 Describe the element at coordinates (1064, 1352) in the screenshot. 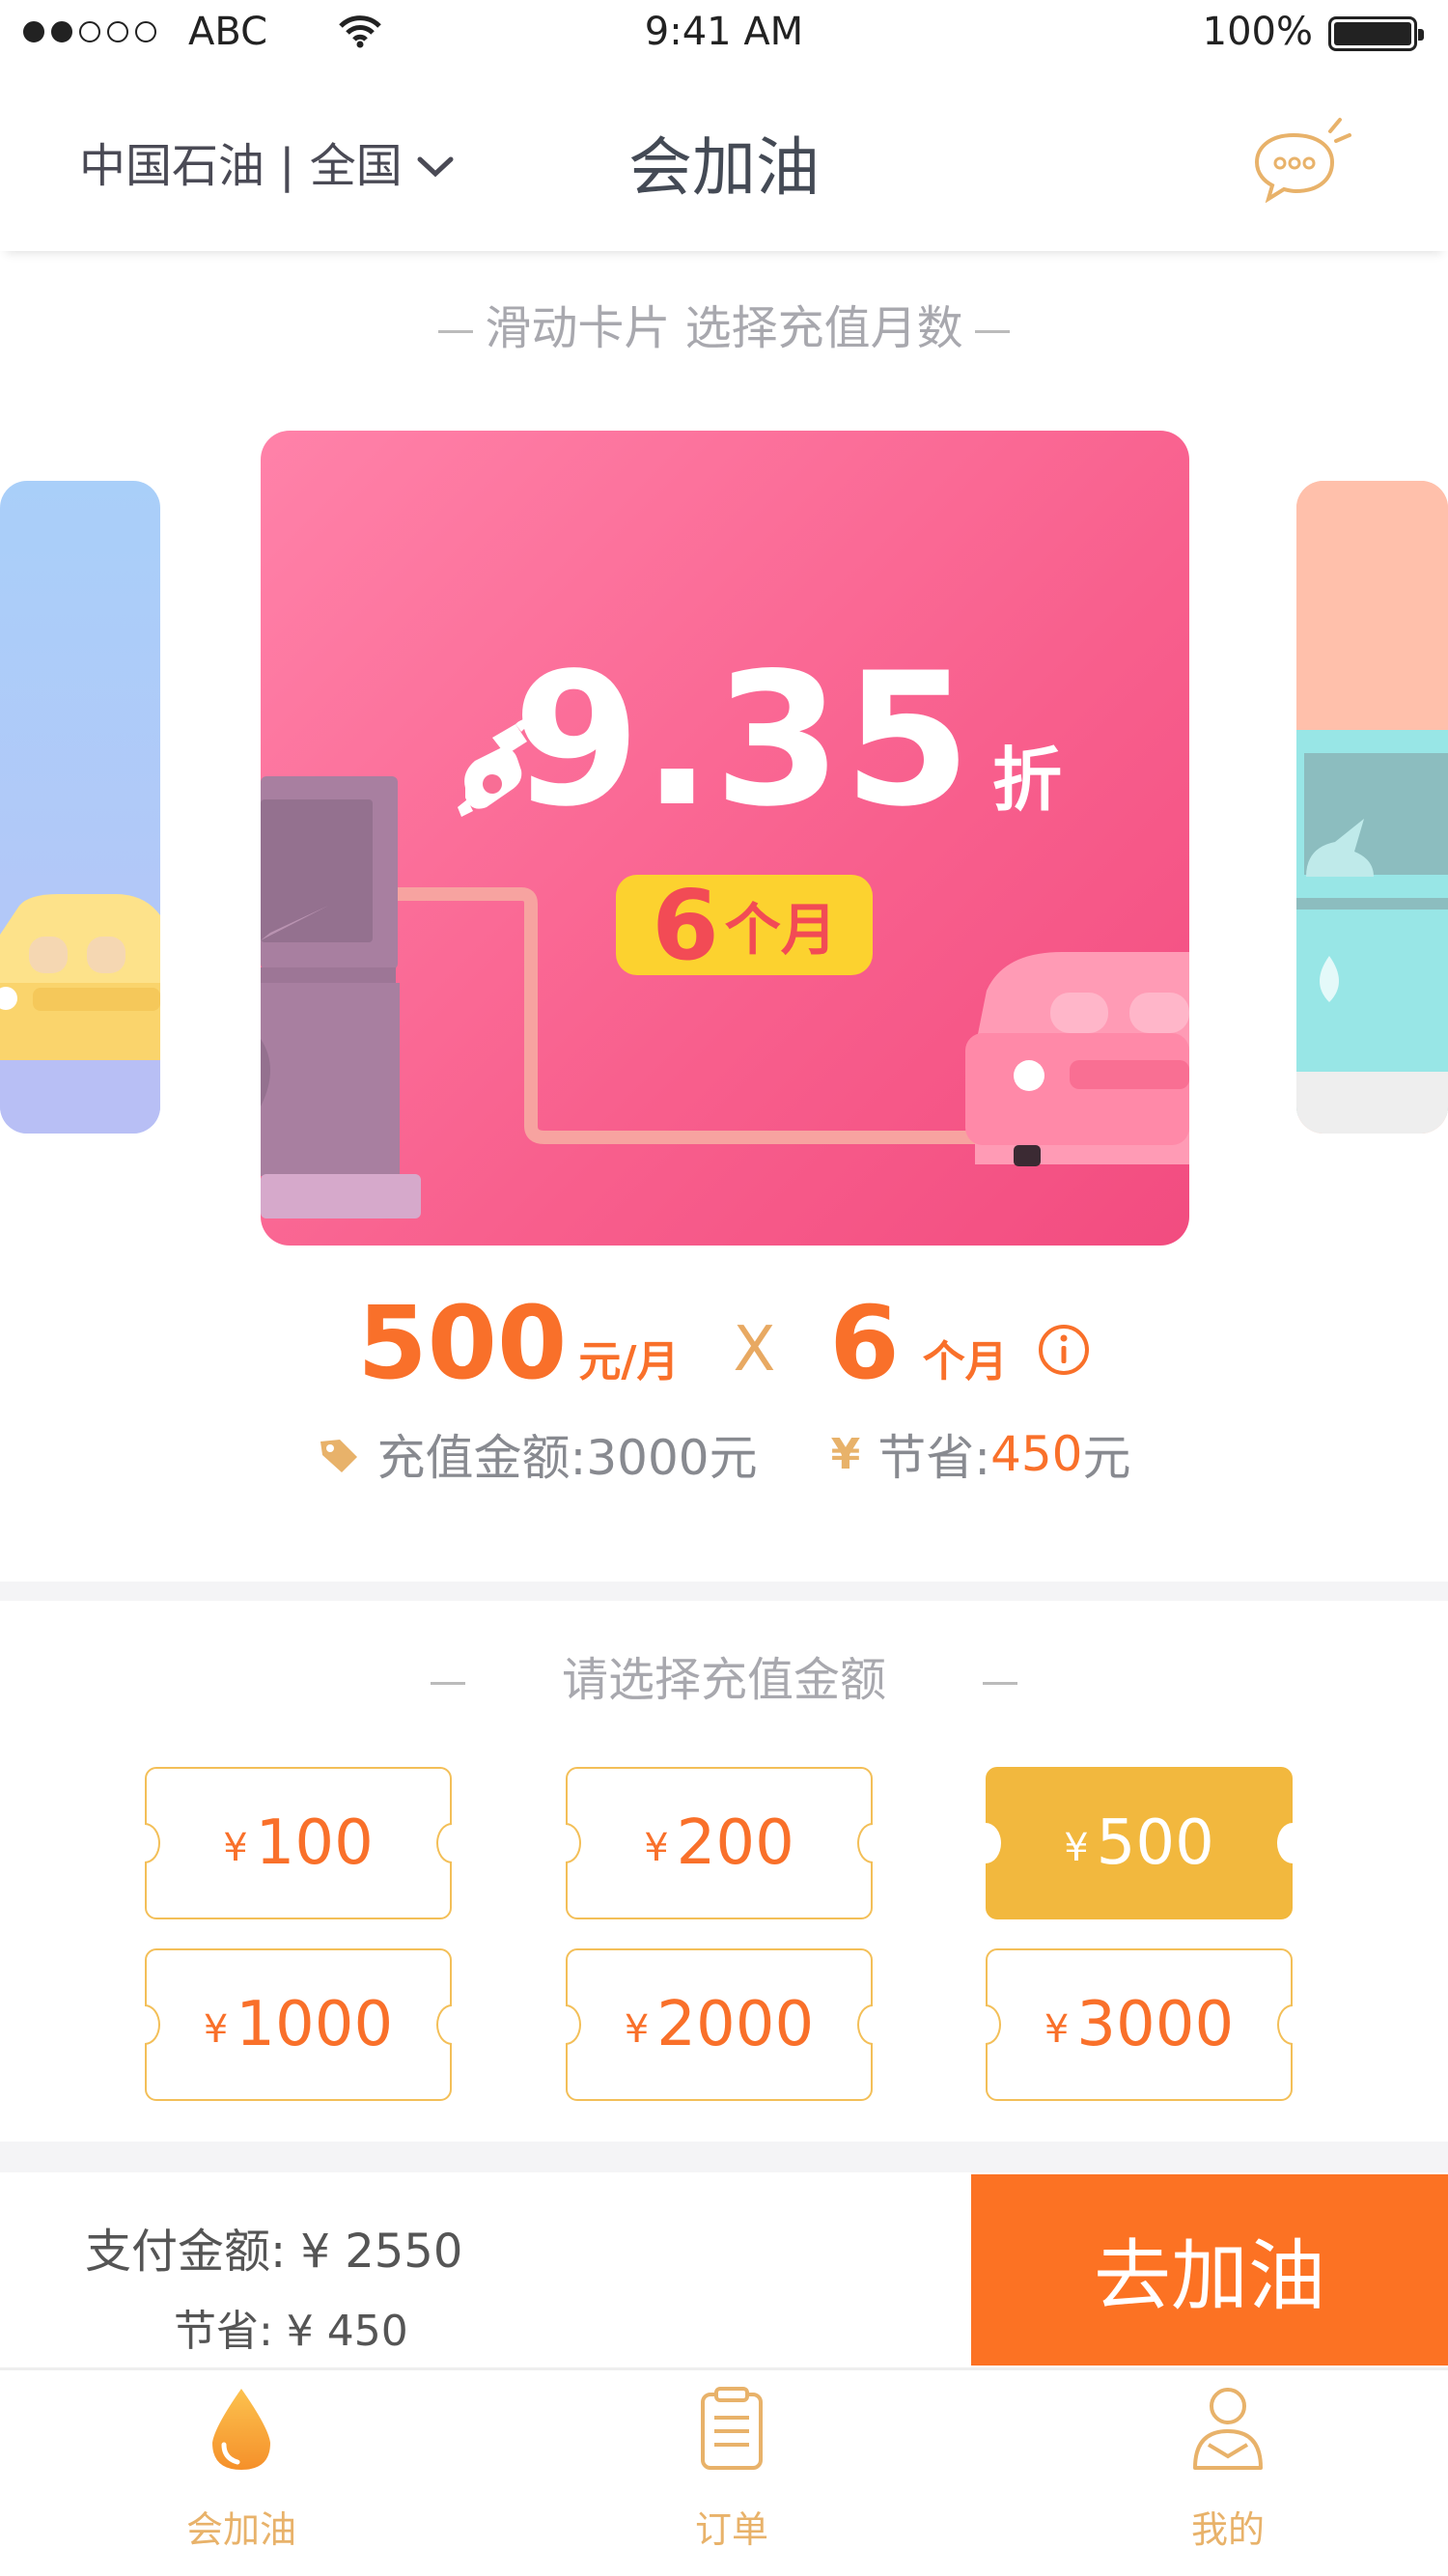

I see `info-icon` at that location.